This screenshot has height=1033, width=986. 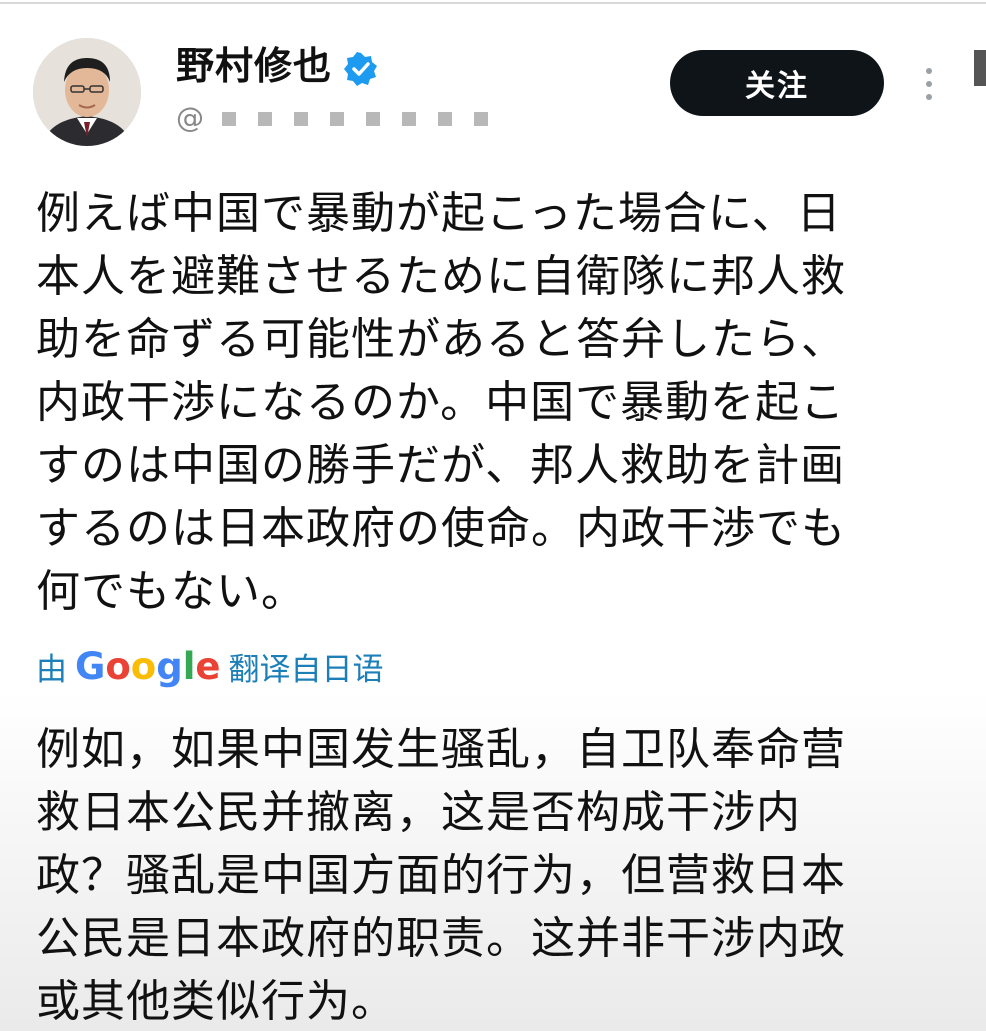 I want to click on verified-badge-icon, so click(x=360, y=69).